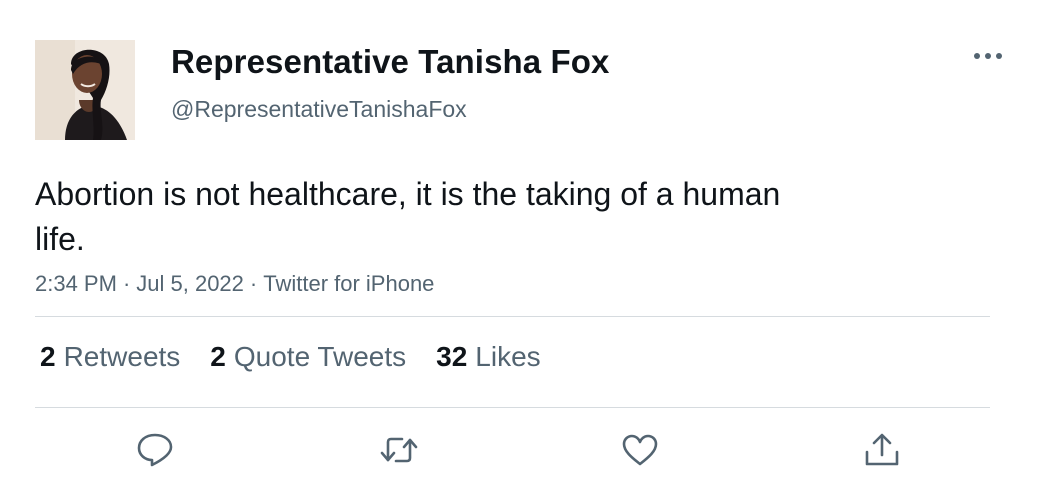 The height and width of the screenshot is (480, 1050). I want to click on quote-tweets-label: Quote Tweets, so click(320, 356).